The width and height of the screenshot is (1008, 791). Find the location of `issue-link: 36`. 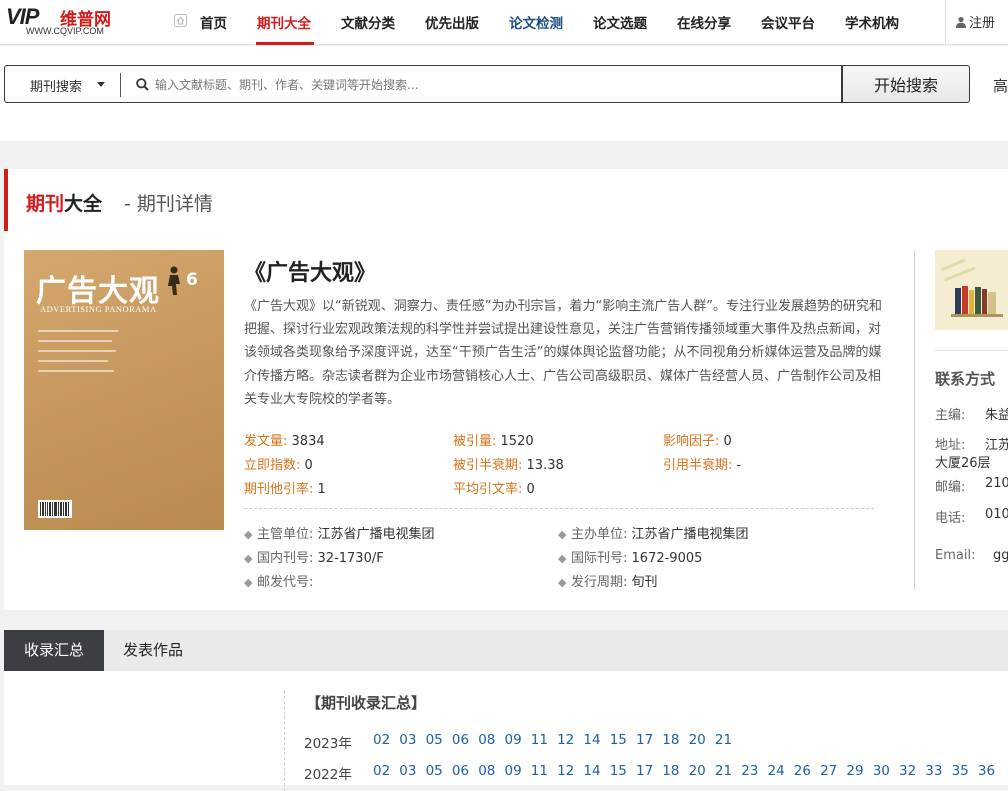

issue-link: 36 is located at coordinates (986, 771).